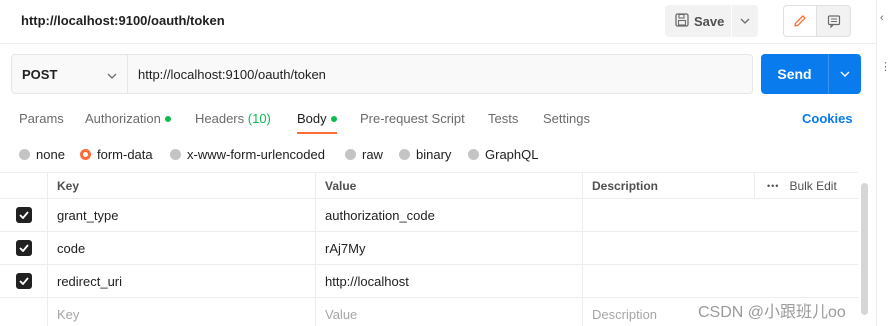 The image size is (888, 326). I want to click on radio-label: raw, so click(372, 154).